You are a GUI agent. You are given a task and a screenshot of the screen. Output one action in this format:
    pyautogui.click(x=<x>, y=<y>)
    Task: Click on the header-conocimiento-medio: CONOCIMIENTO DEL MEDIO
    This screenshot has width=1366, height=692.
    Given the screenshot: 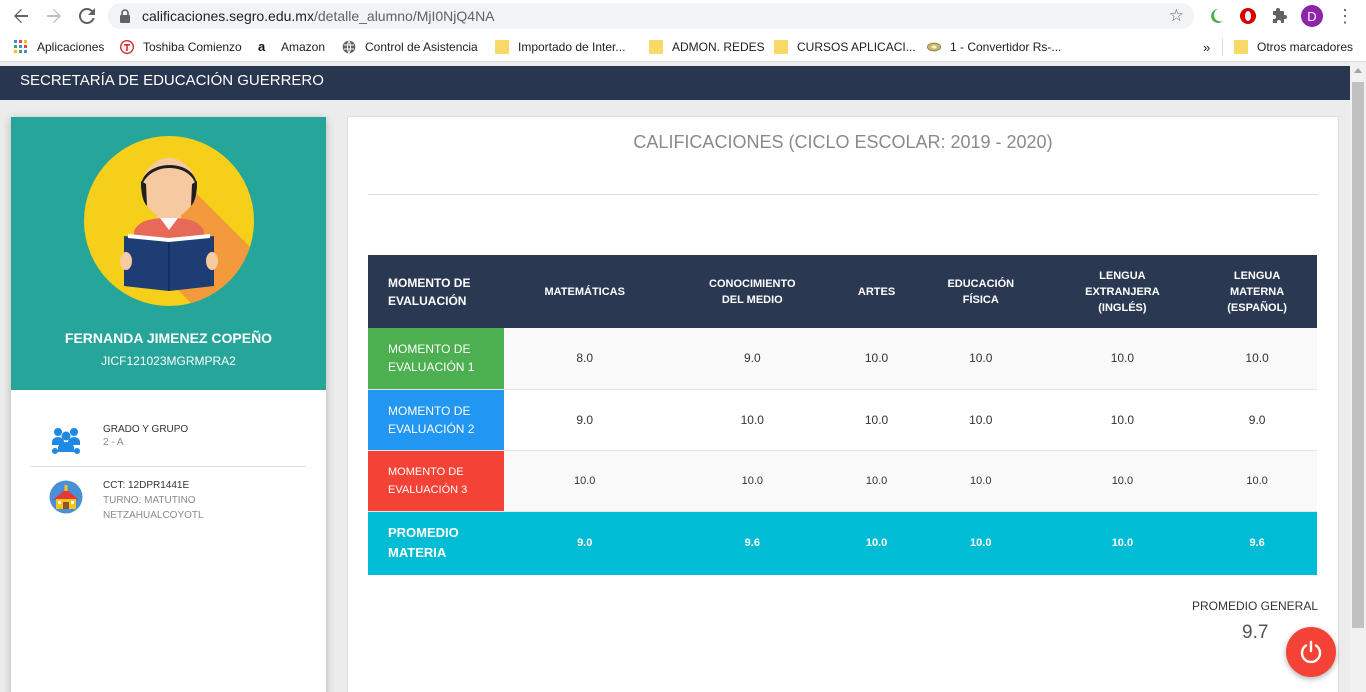 What is the action you would take?
    pyautogui.click(x=752, y=291)
    